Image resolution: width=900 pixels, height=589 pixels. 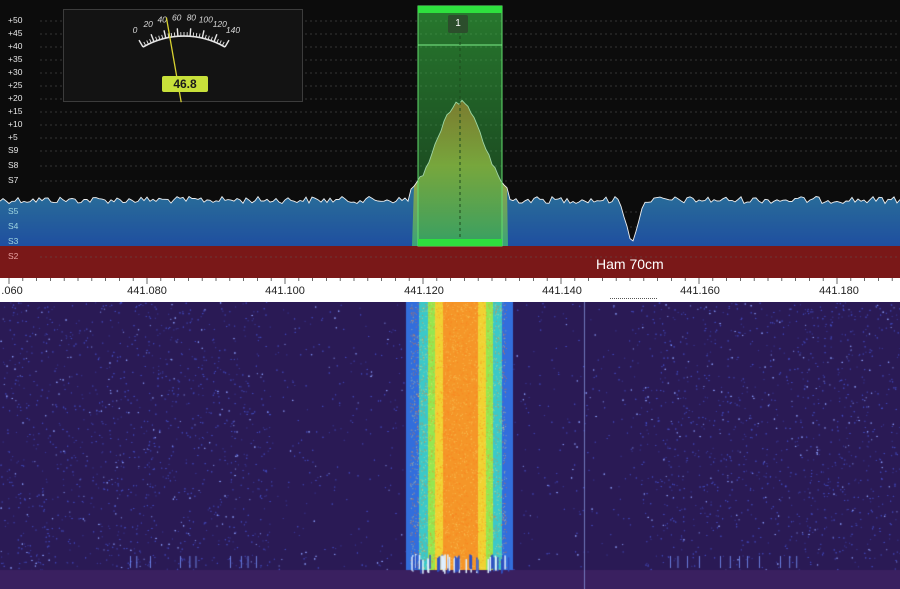 What do you see at coordinates (183, 56) in the screenshot?
I see `s-meter: 0 20 40 60 80 100 120 140 46.8` at bounding box center [183, 56].